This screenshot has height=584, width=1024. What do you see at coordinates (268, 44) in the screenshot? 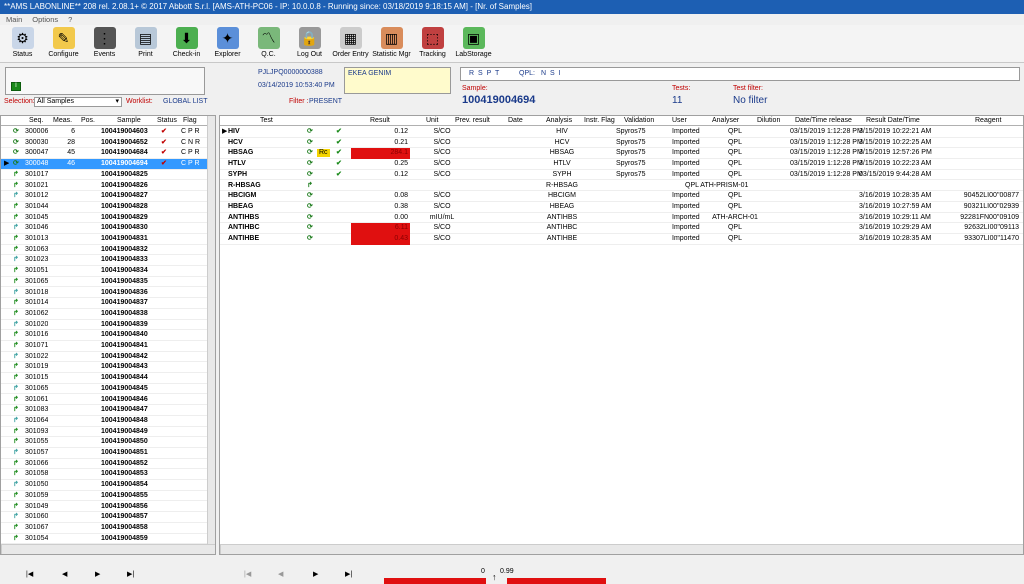
I see `toolbar-q-c--button: 〽 Q.C.` at bounding box center [268, 44].